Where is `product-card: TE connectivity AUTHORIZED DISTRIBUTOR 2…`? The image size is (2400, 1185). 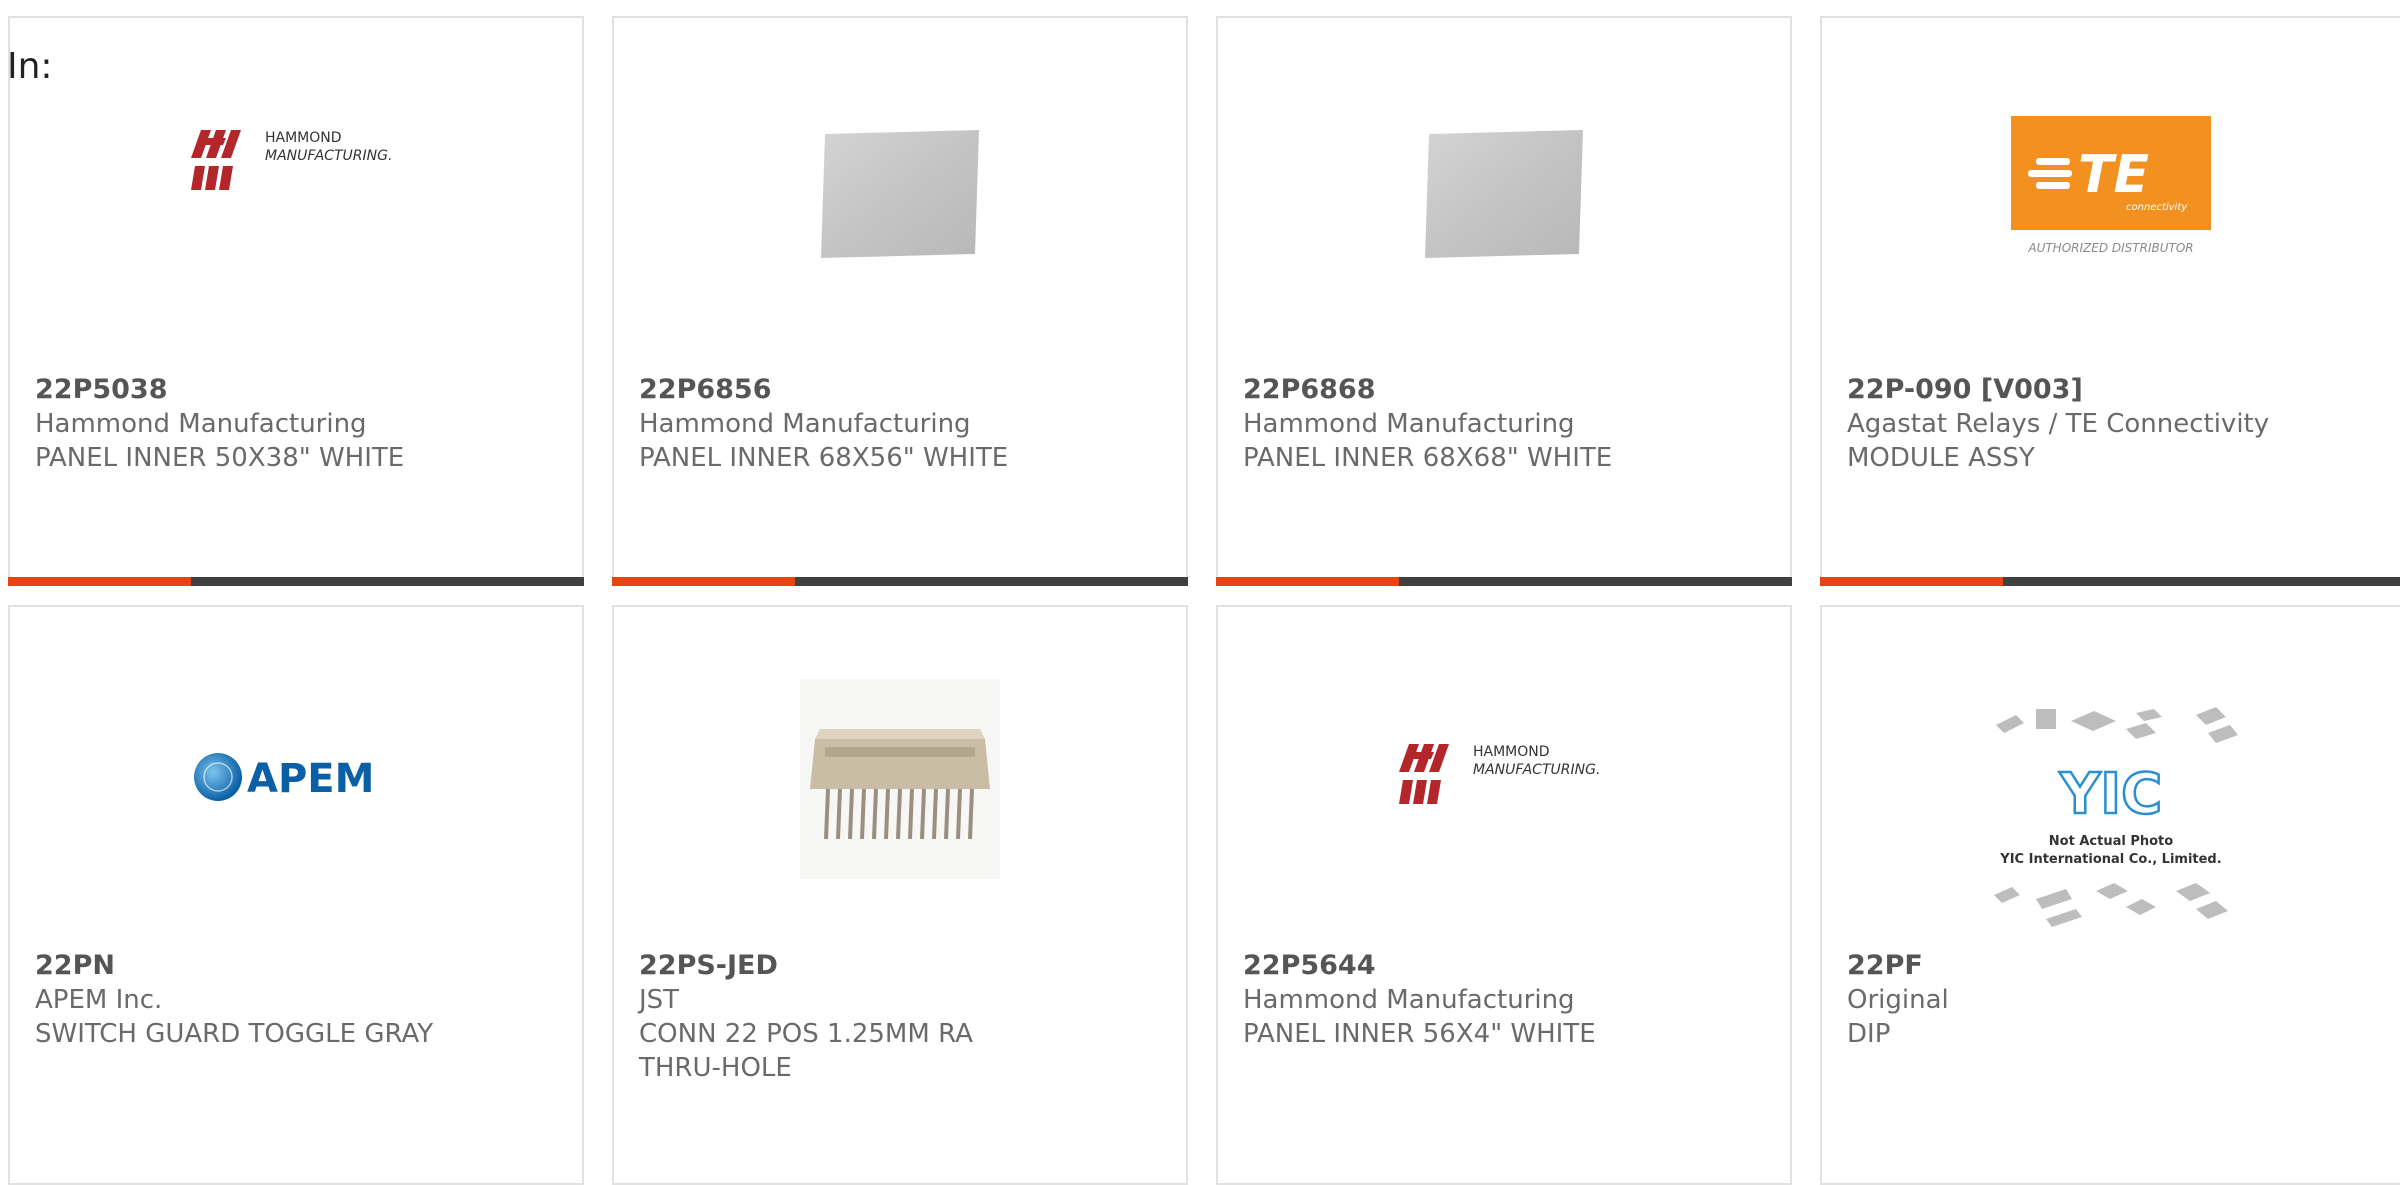
product-card: TE connectivity AUTHORIZED DISTRIBUTOR 2… is located at coordinates (2110, 301).